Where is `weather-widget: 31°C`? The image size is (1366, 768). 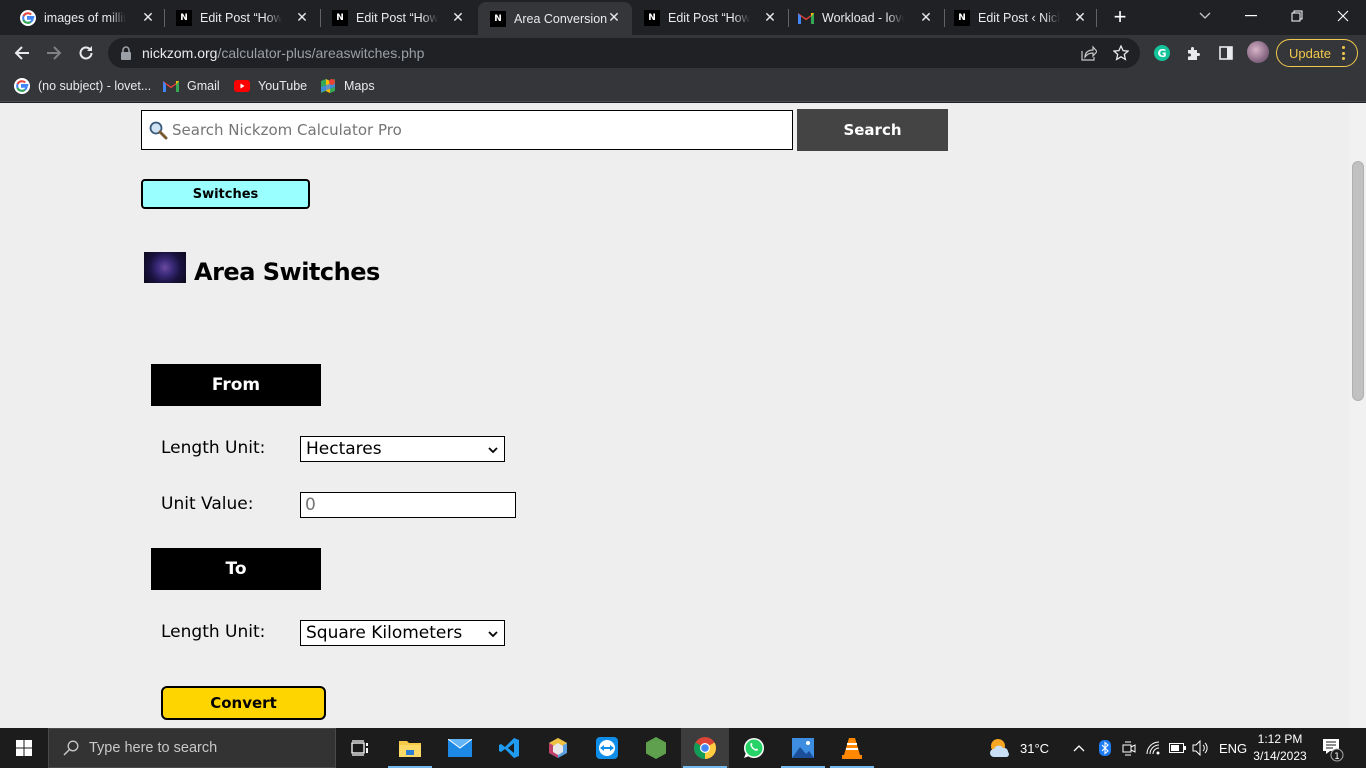
weather-widget: 31°C is located at coordinates (1018, 748).